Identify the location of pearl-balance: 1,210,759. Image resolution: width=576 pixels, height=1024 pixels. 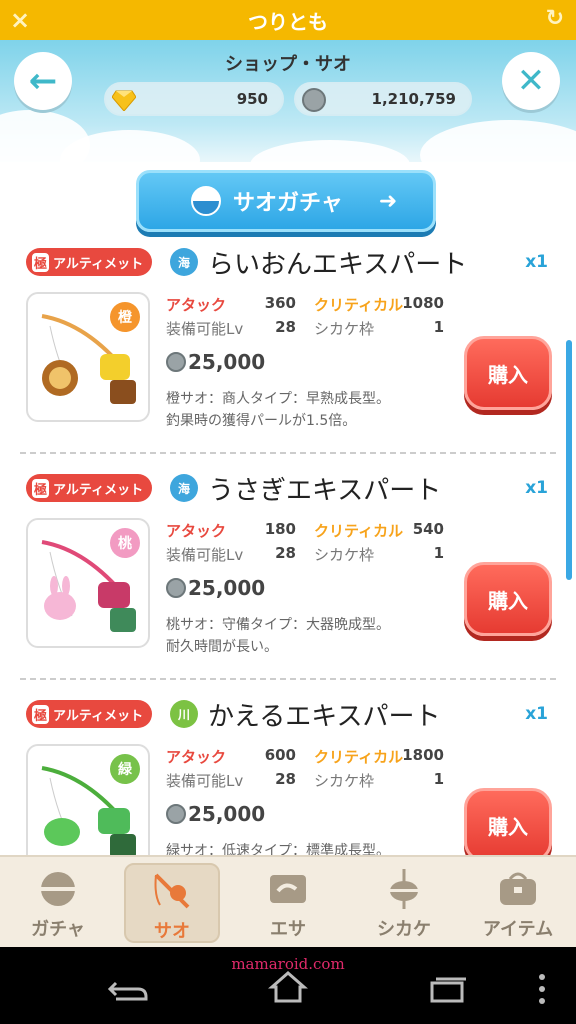
(383, 99).